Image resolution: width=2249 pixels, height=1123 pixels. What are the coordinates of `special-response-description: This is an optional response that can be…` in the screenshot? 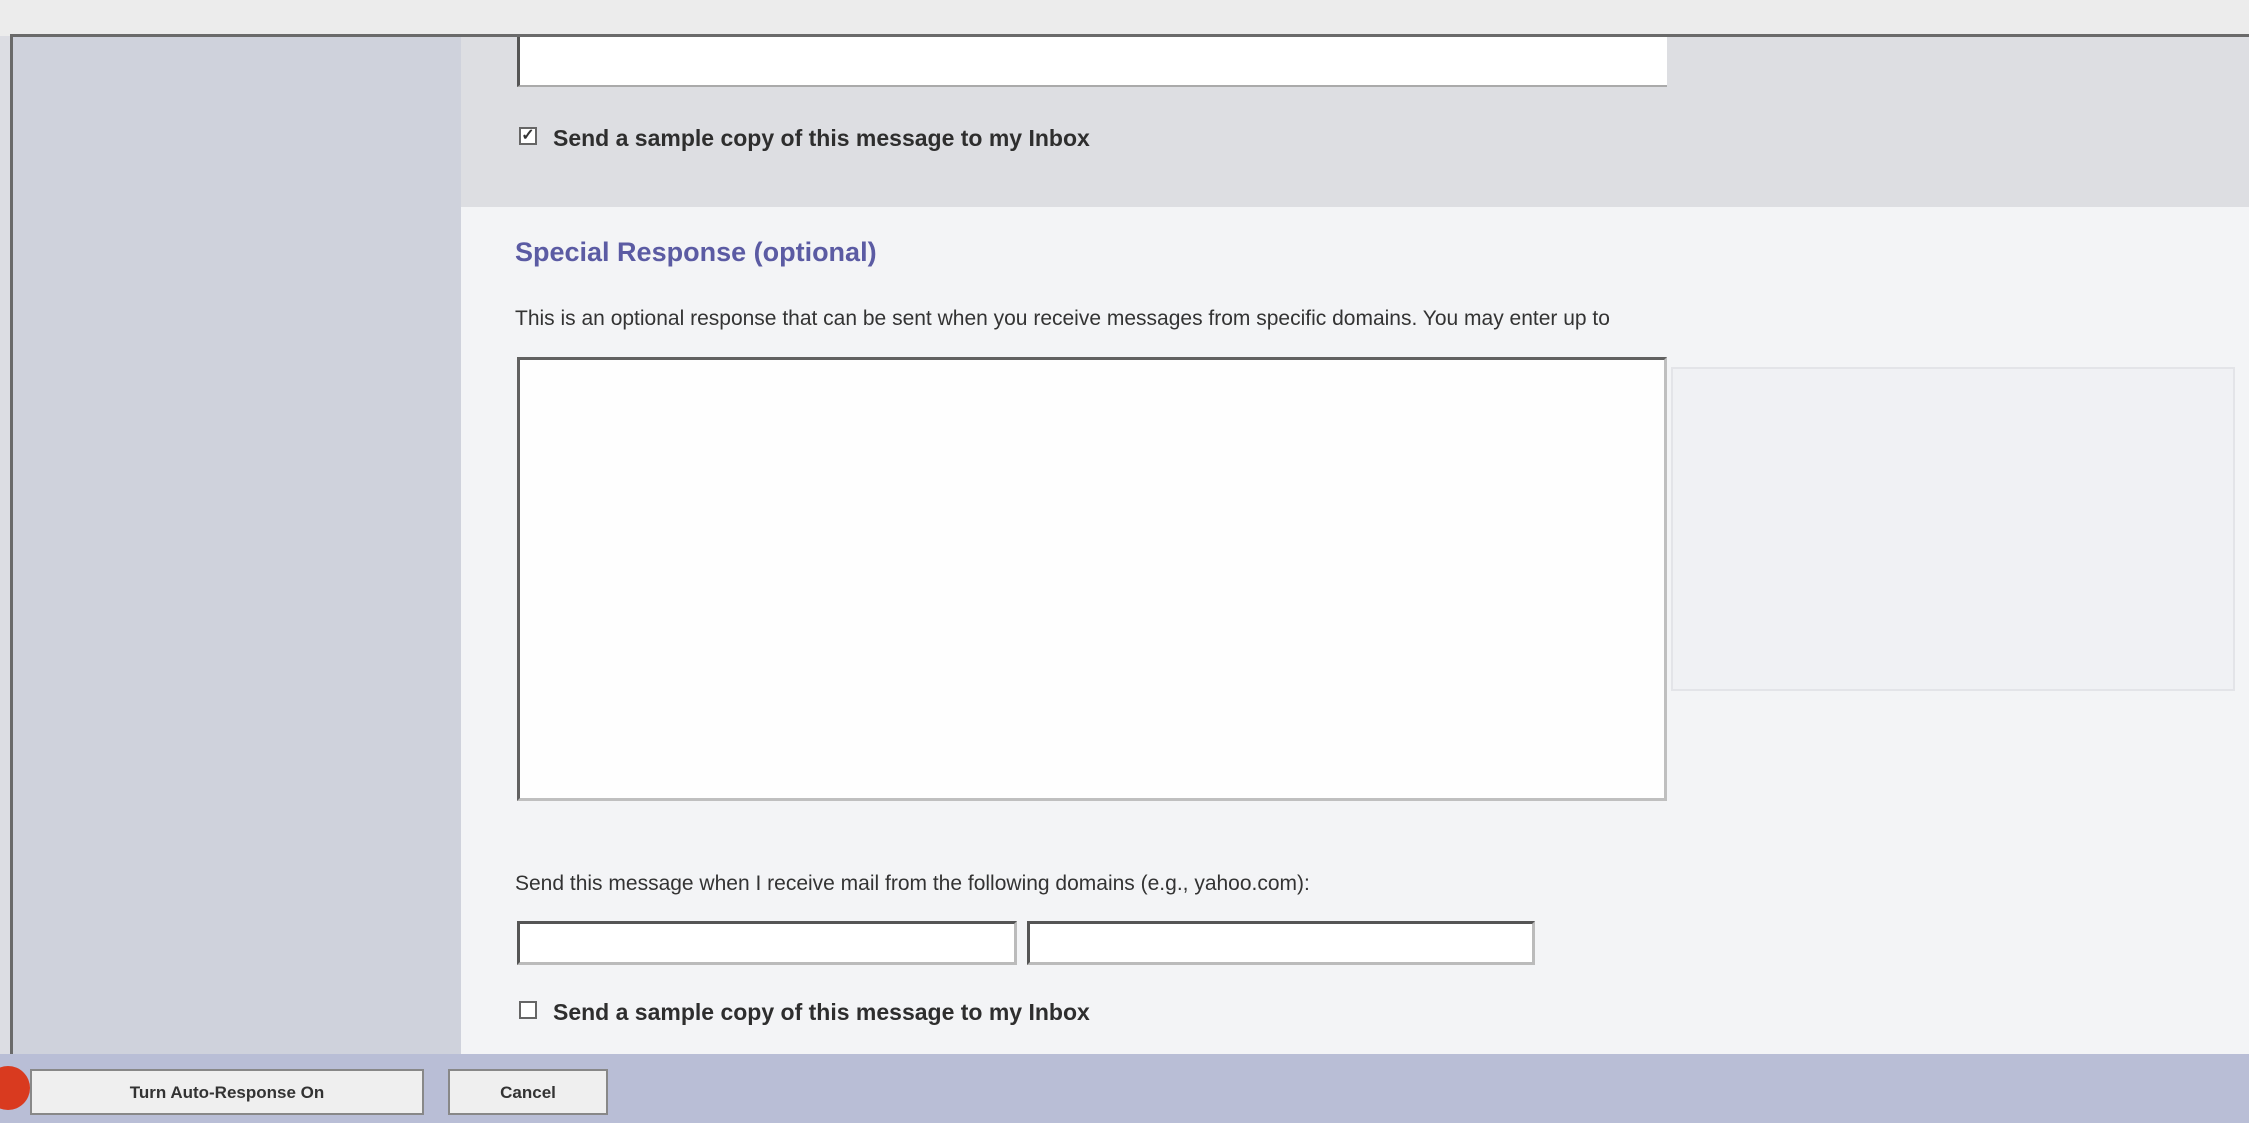 It's located at (1062, 318).